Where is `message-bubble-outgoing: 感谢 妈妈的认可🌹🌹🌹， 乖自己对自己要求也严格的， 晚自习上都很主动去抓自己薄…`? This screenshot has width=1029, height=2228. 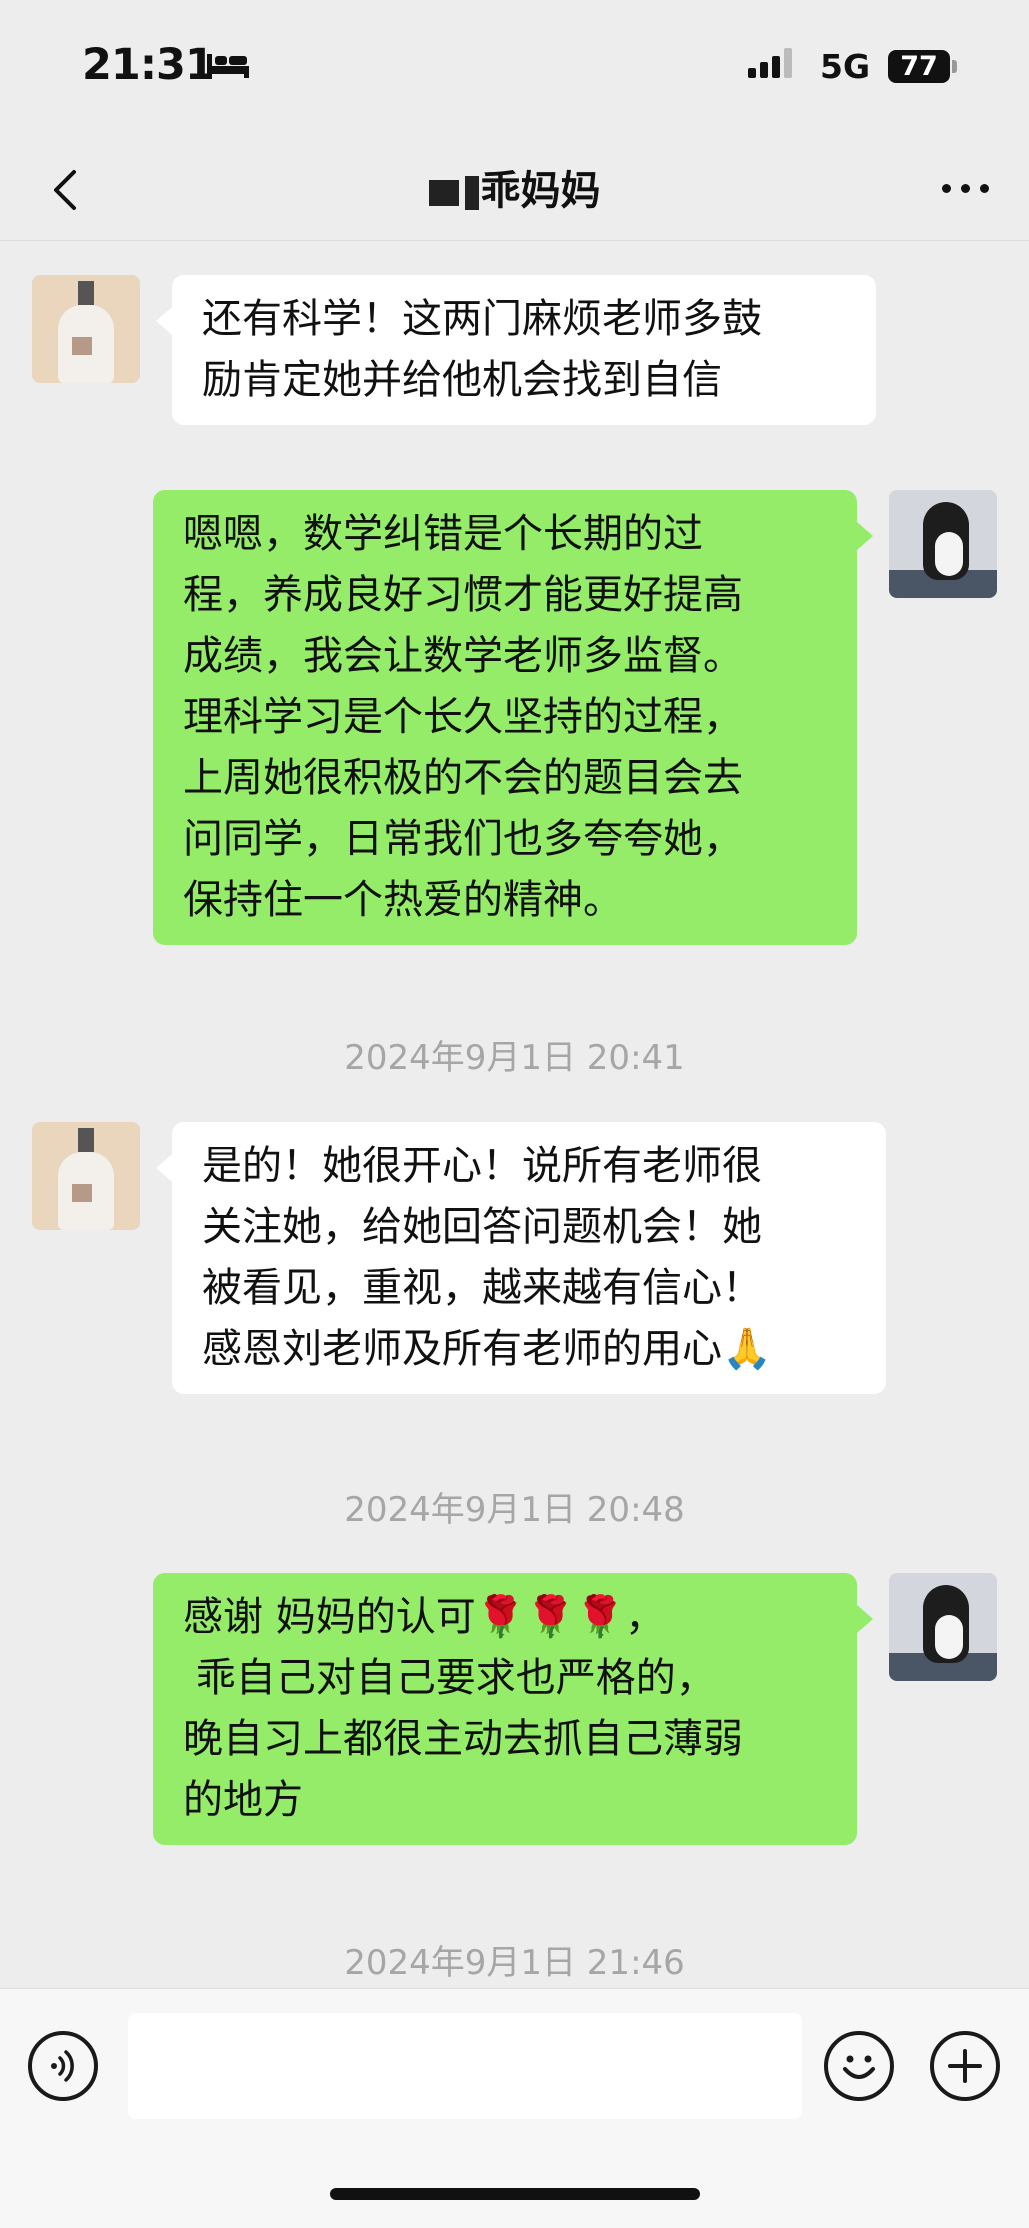 message-bubble-outgoing: 感谢 妈妈的认可🌹🌹🌹， 乖自己对自己要求也严格的， 晚自习上都很主动去抓自己薄… is located at coordinates (513, 1709).